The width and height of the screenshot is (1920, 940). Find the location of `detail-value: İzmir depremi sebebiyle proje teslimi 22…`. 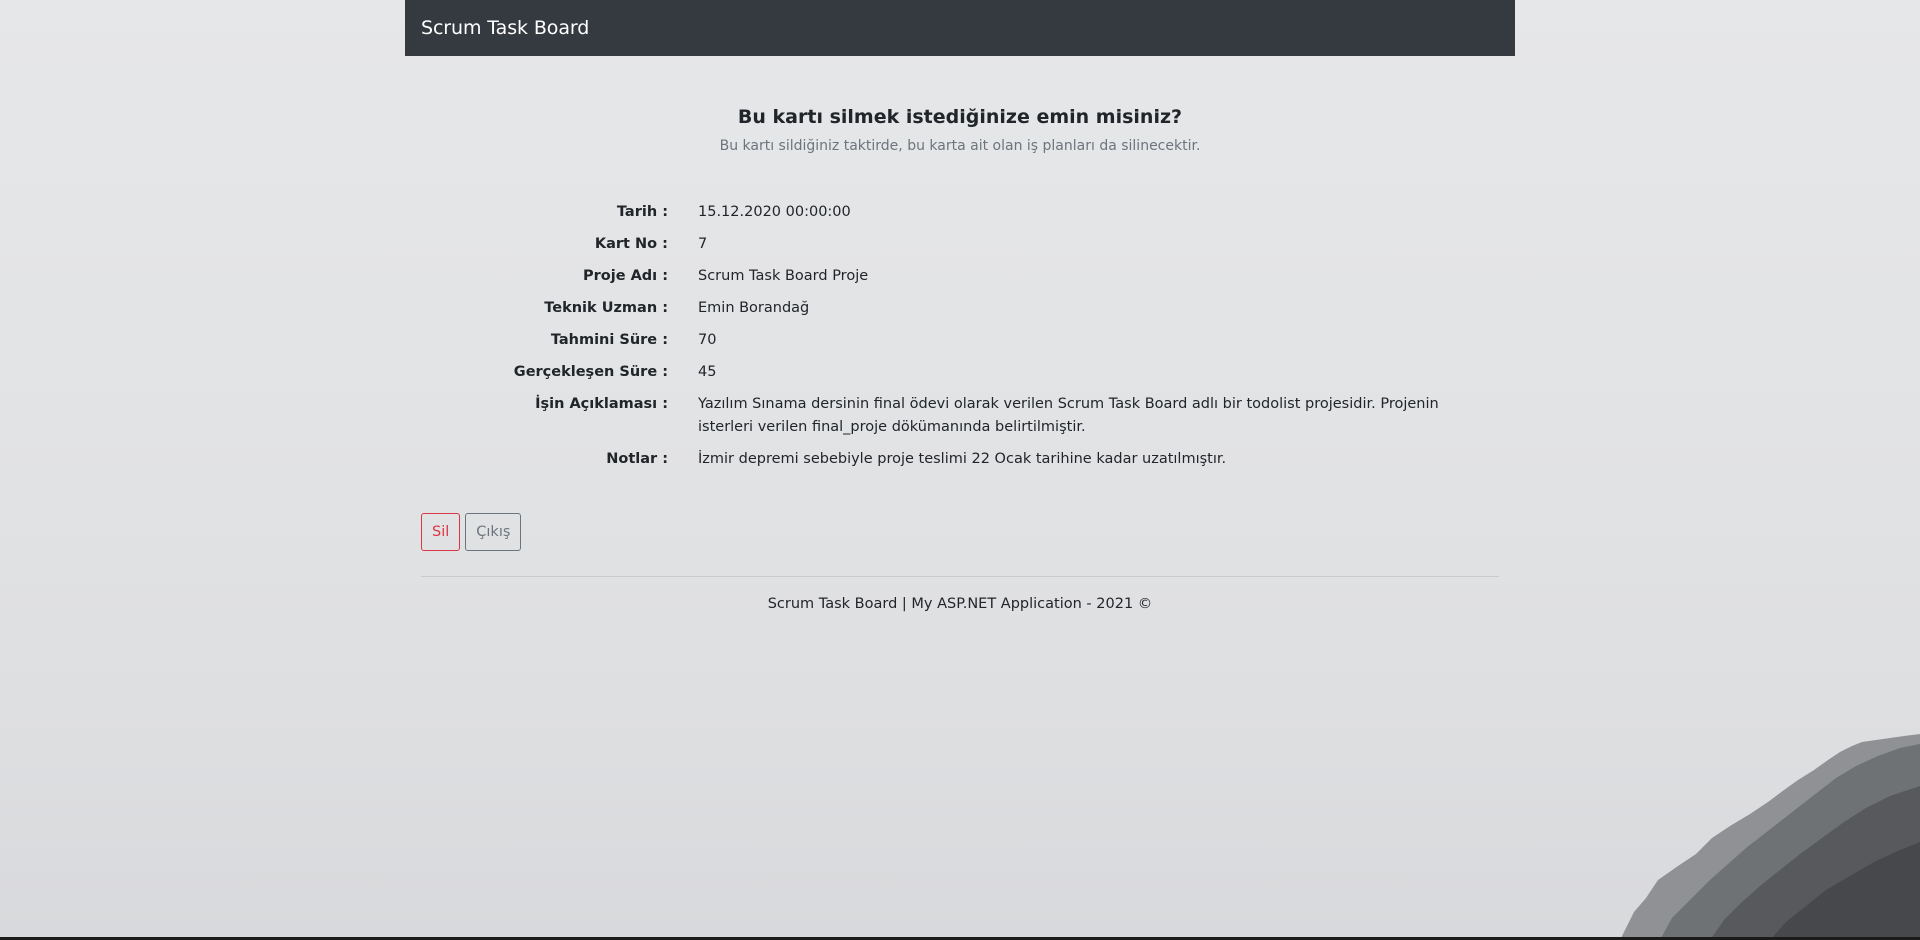

detail-value: İzmir depremi sebebiyle proje teslimi 22… is located at coordinates (962, 459).